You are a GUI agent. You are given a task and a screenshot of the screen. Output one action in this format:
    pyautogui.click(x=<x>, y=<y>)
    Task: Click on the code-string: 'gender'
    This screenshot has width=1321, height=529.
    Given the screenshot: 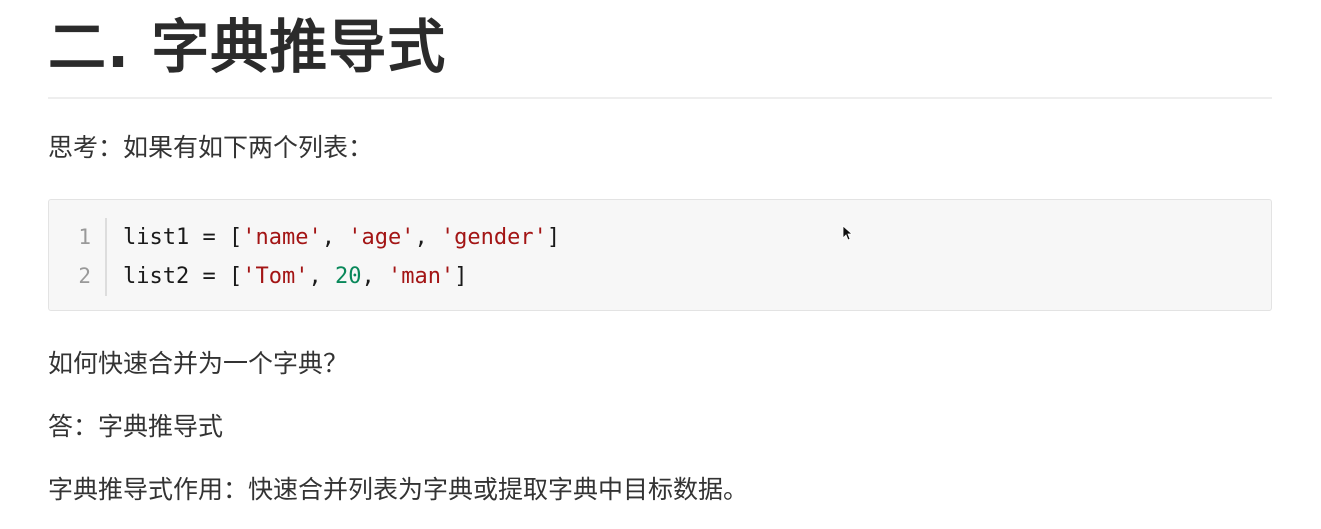 What is the action you would take?
    pyautogui.click(x=493, y=237)
    